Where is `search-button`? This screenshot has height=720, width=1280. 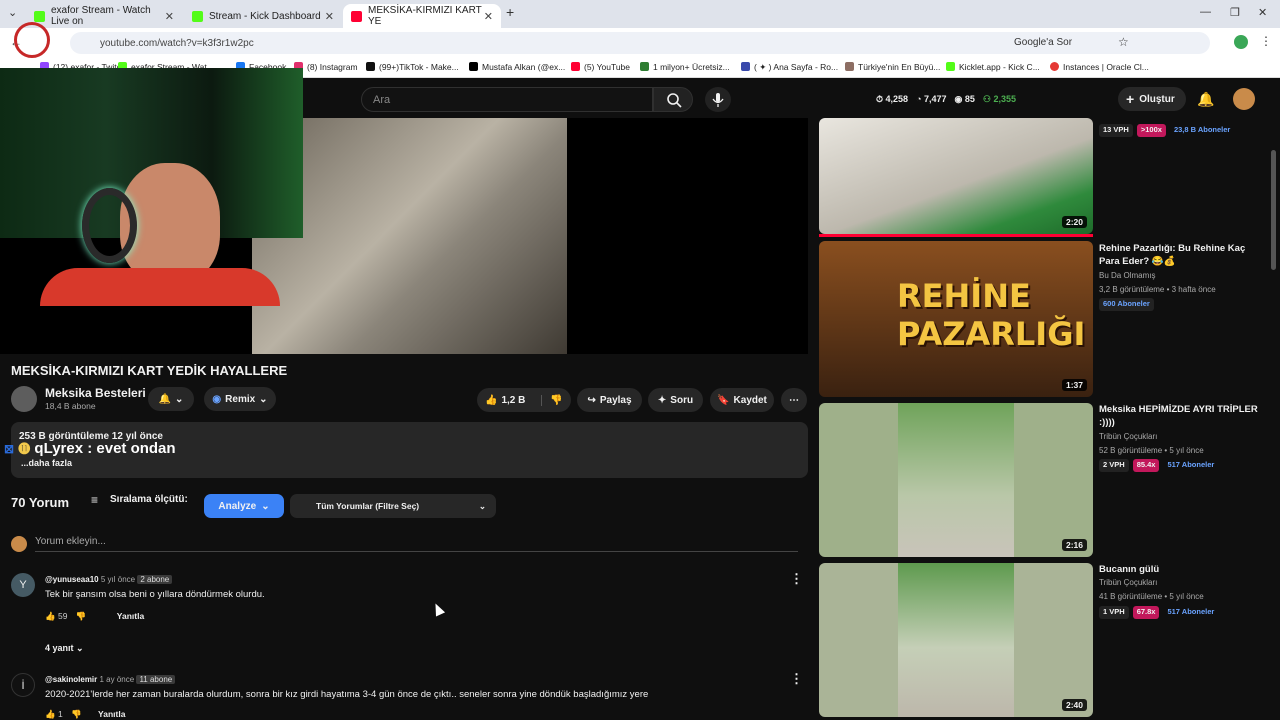 search-button is located at coordinates (673, 99).